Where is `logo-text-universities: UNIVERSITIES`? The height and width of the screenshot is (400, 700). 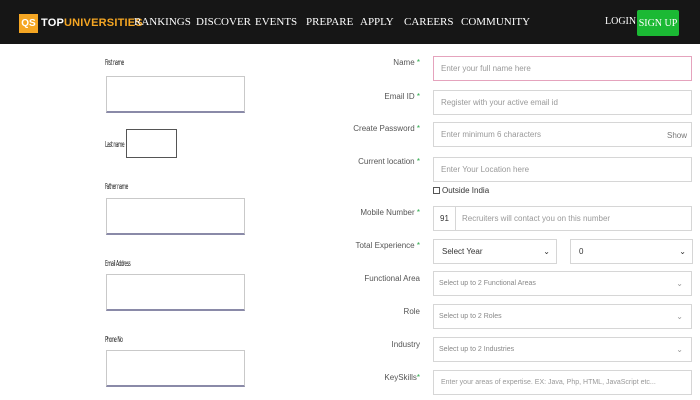
logo-text-universities: UNIVERSITIES is located at coordinates (103, 23).